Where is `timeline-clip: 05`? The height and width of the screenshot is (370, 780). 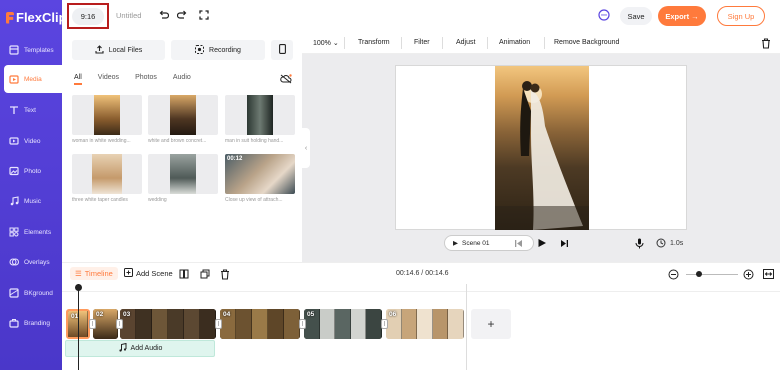 timeline-clip: 05 is located at coordinates (343, 324).